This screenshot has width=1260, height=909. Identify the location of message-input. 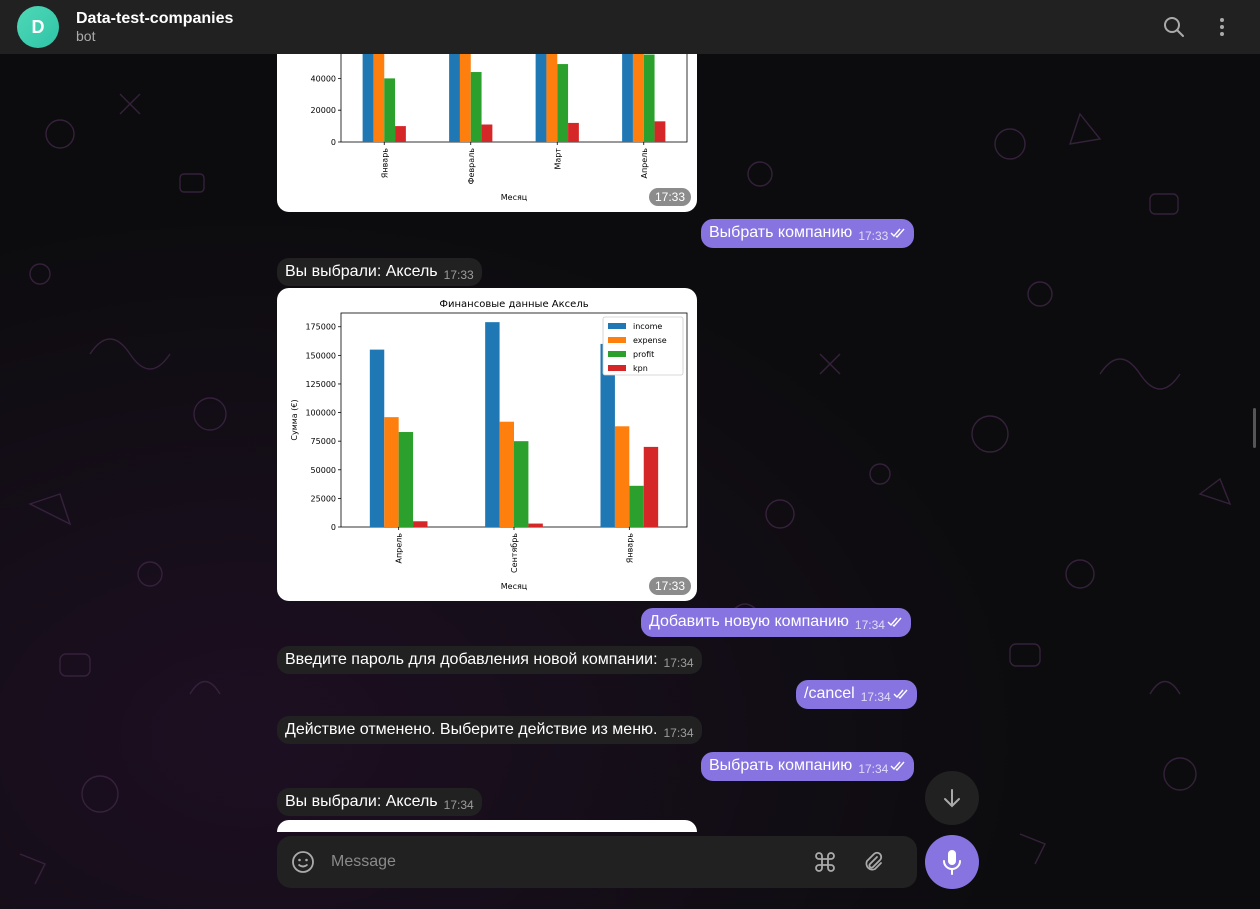
(566, 862).